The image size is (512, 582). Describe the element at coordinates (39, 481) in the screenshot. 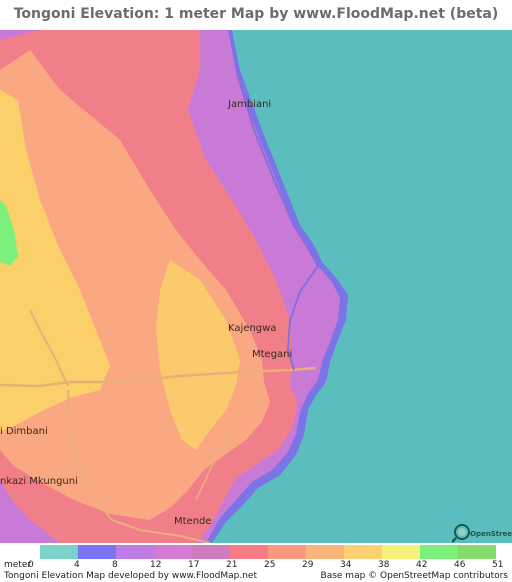

I see `place-label-mkunguni: nkazi Mkunguni` at that location.